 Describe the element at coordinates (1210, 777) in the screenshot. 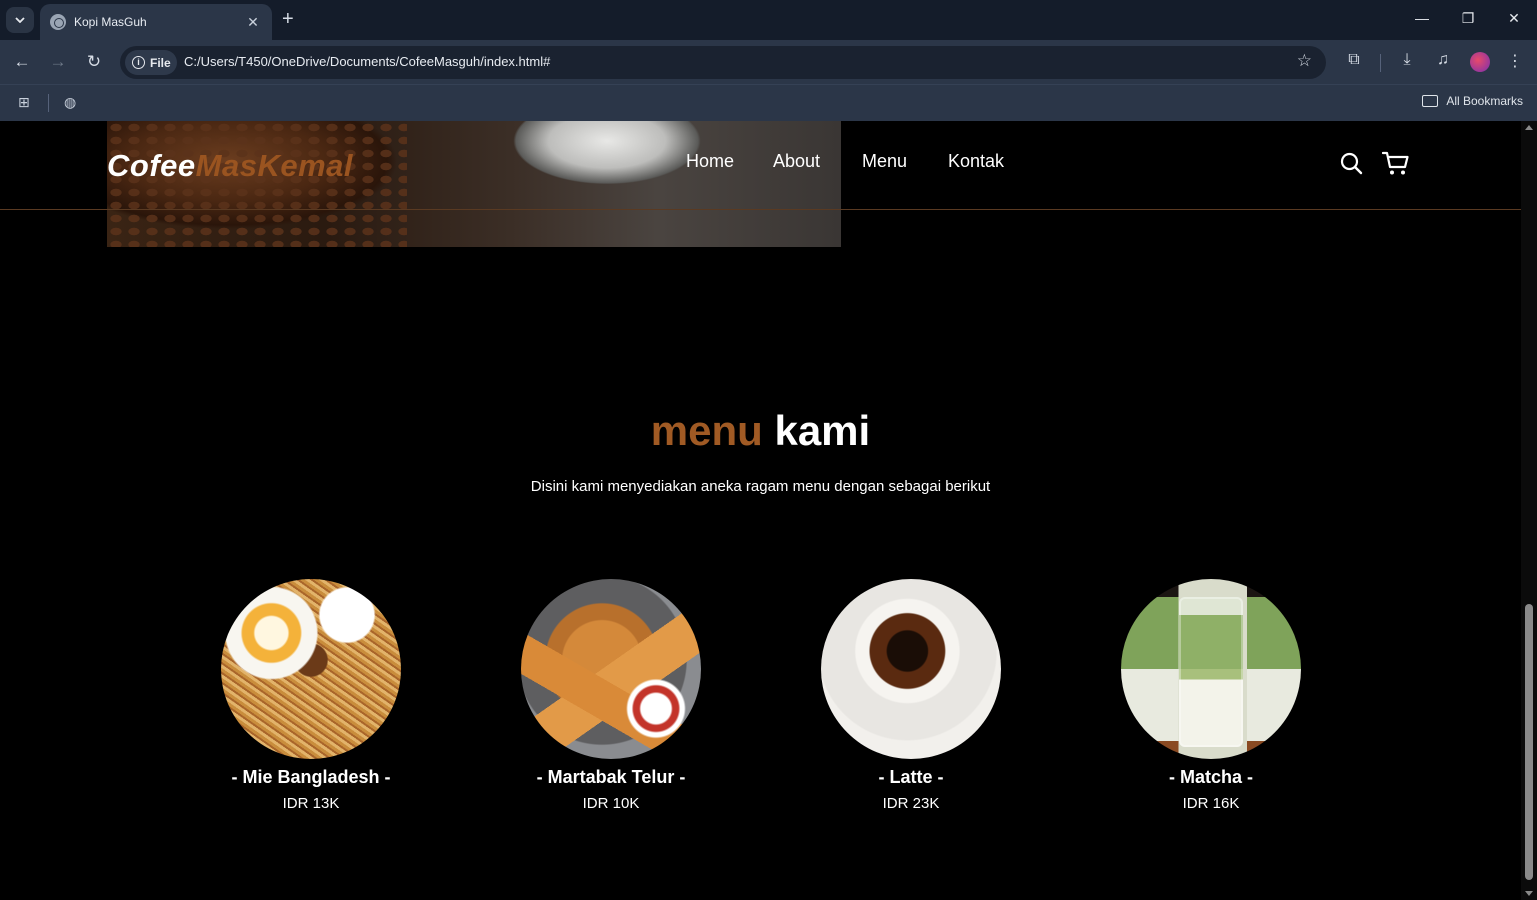

I see `menu-item-name: - Matcha -` at that location.